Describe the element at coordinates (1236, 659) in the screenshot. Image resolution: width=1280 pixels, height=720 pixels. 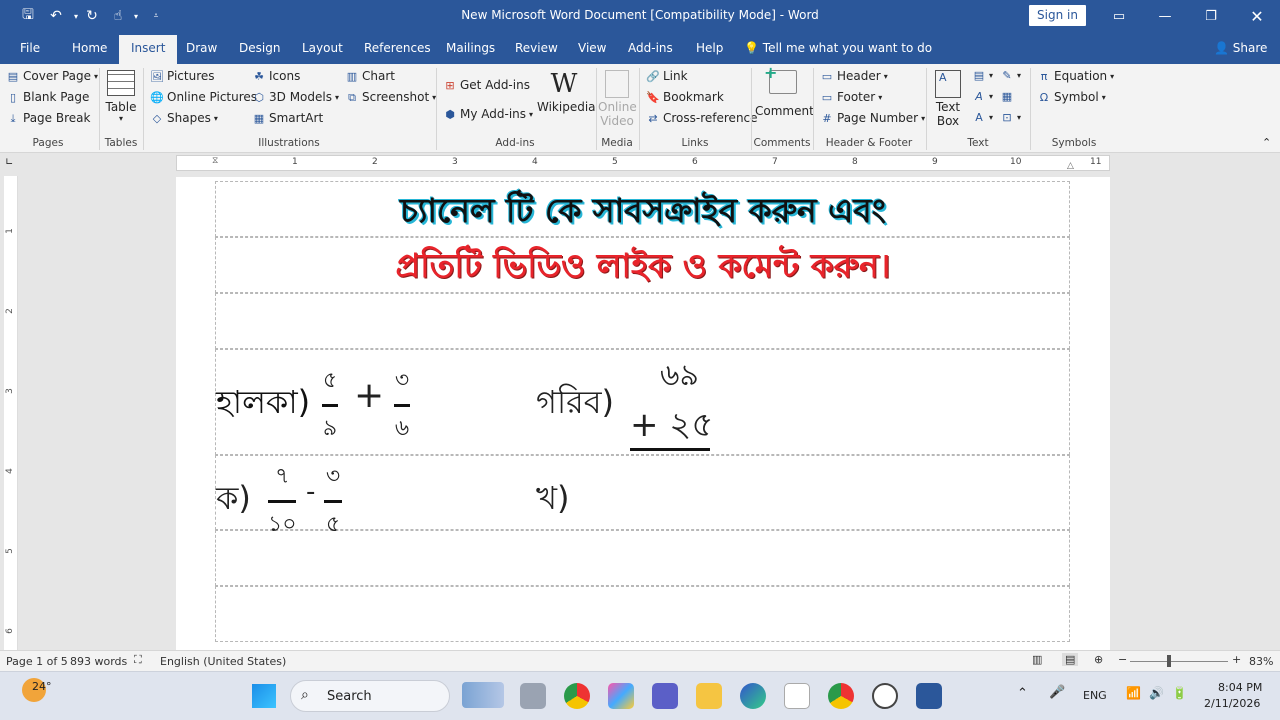
I see `zoom-in-icon: +` at that location.